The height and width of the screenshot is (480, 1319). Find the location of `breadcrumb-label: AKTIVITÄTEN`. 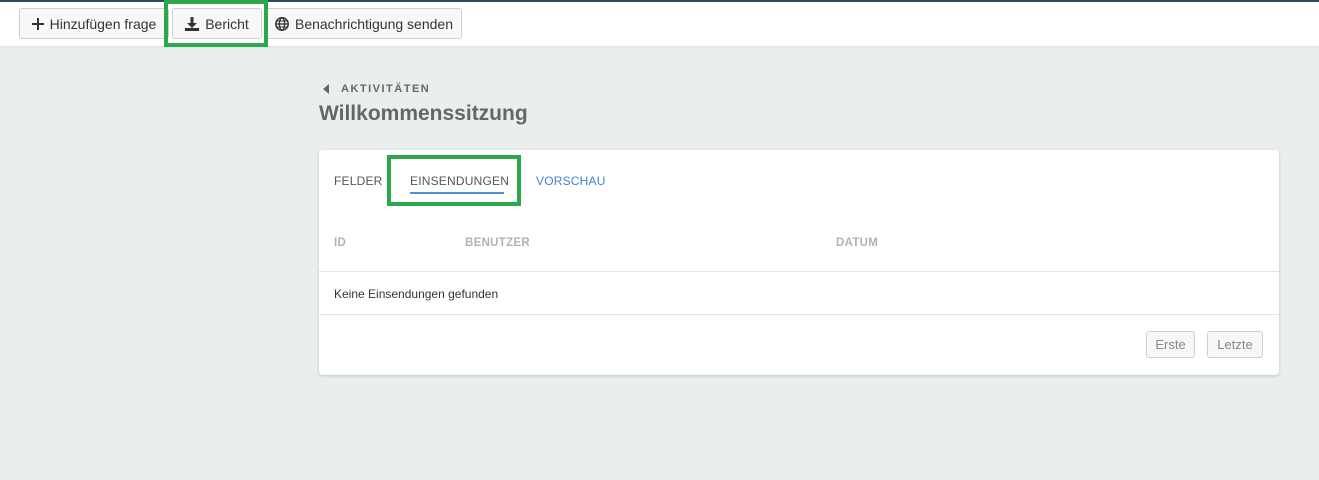

breadcrumb-label: AKTIVITÄTEN is located at coordinates (386, 89).